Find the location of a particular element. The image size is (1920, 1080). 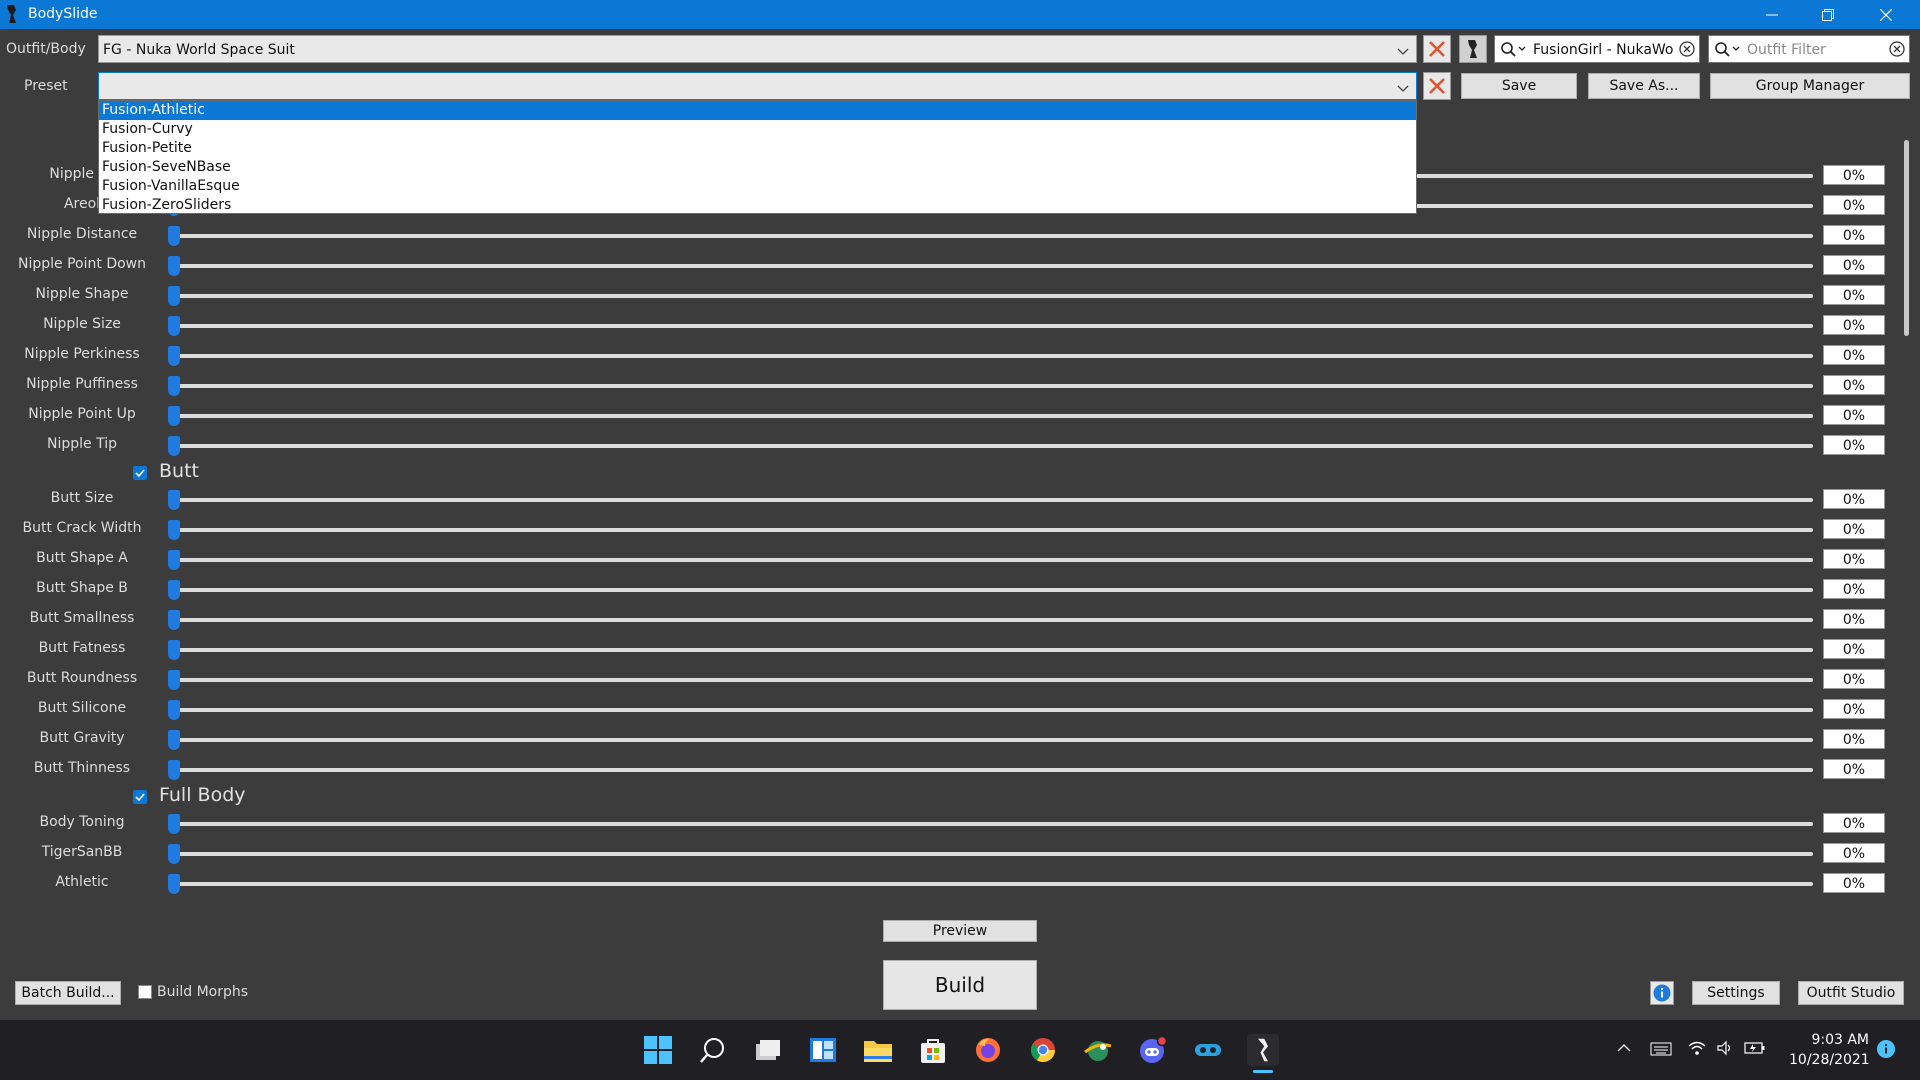

preset-option: Fusion-Athletic is located at coordinates (757, 110).